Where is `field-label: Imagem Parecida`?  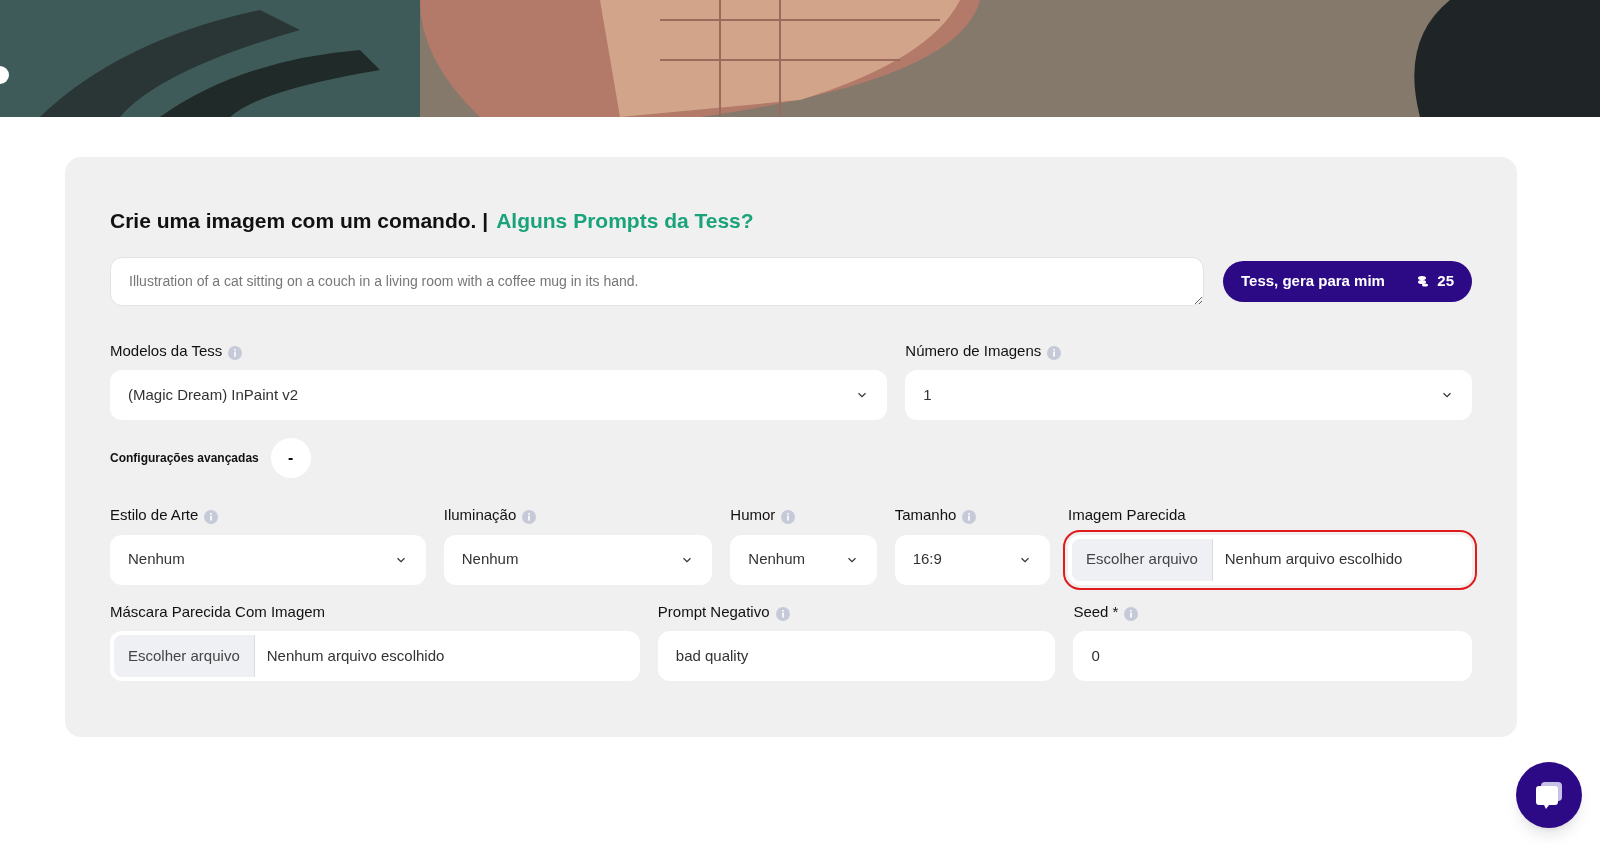
field-label: Imagem Parecida is located at coordinates (1127, 515).